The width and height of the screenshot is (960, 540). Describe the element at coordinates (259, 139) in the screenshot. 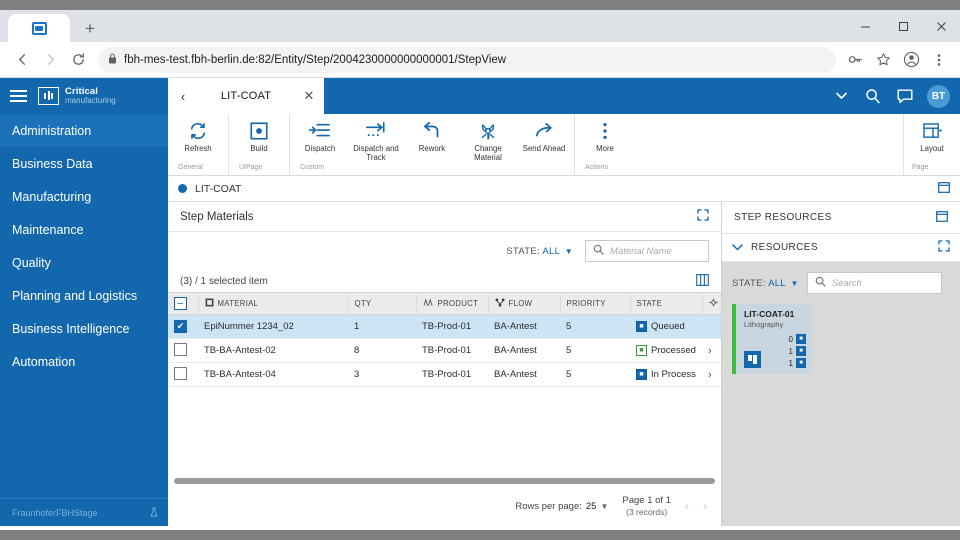

I see `build-button: Build` at that location.